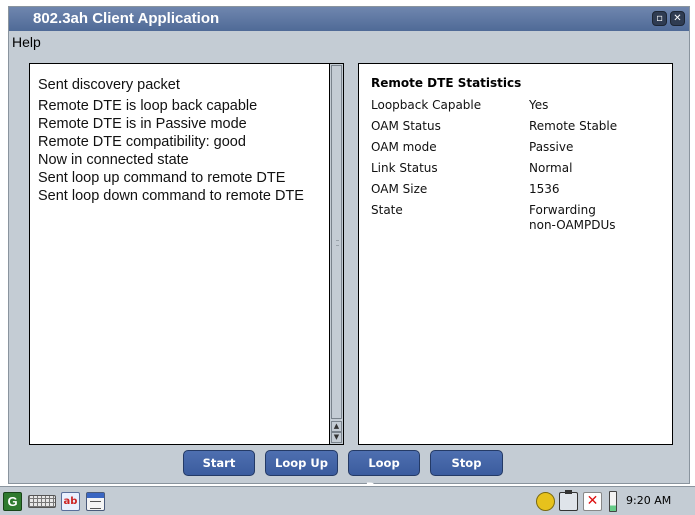 This screenshot has width=695, height=515. Describe the element at coordinates (544, 189) in the screenshot. I see `stat-value: 1536` at that location.